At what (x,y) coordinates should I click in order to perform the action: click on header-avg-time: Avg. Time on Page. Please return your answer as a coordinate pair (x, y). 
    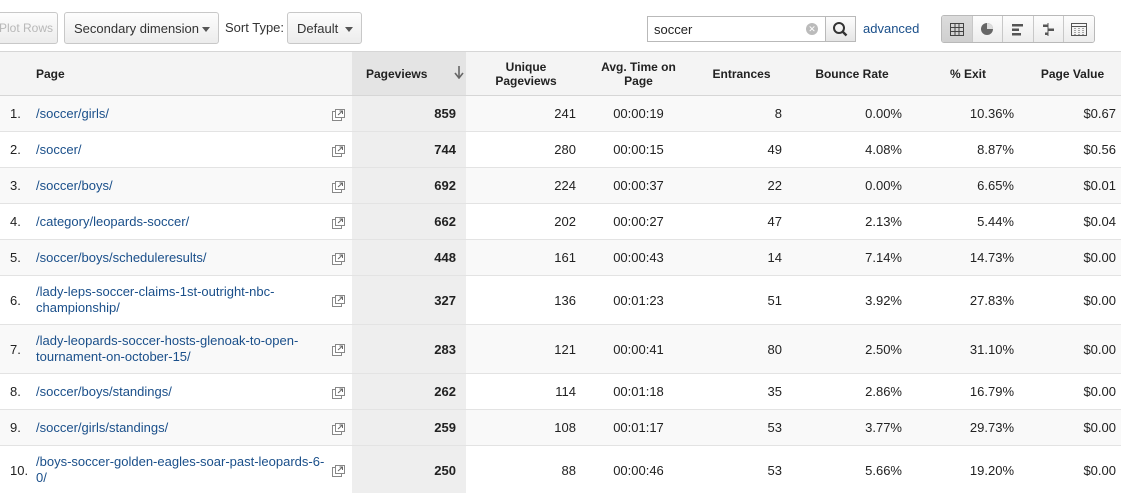
    Looking at the image, I should click on (638, 73).